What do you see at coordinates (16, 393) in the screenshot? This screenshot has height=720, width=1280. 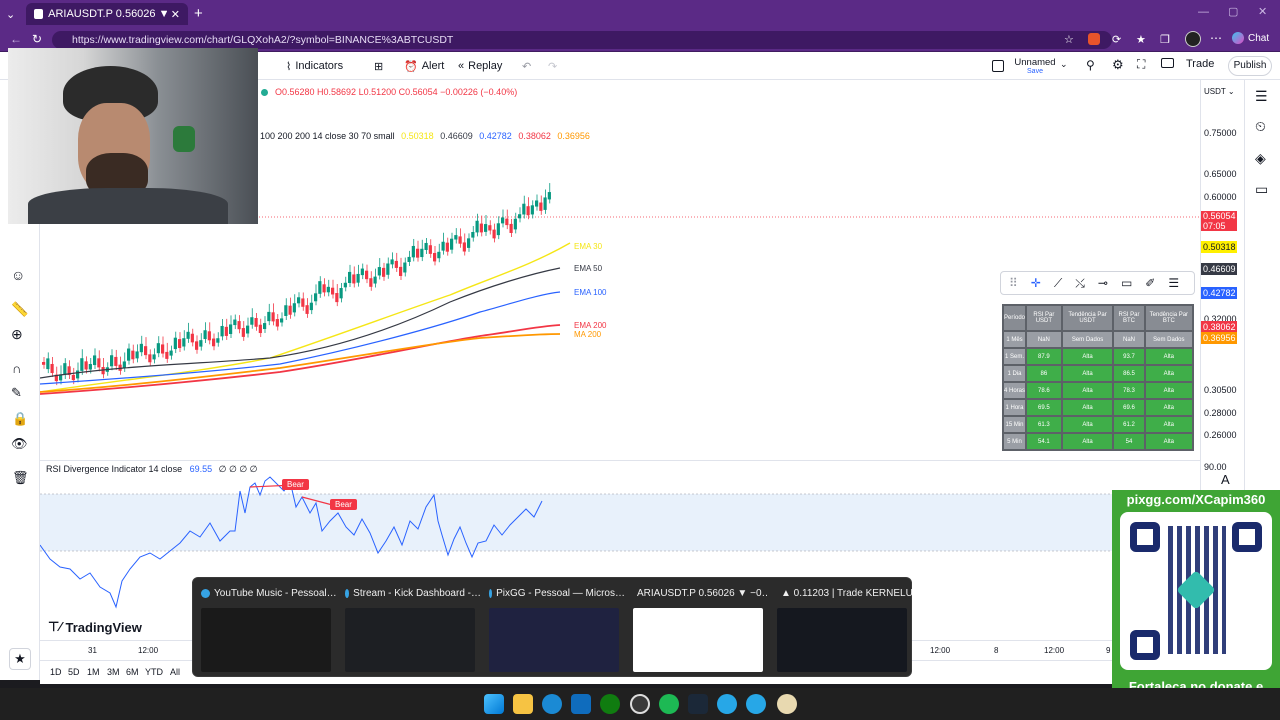 I see `stay-drawing-icon: ✎` at bounding box center [16, 393].